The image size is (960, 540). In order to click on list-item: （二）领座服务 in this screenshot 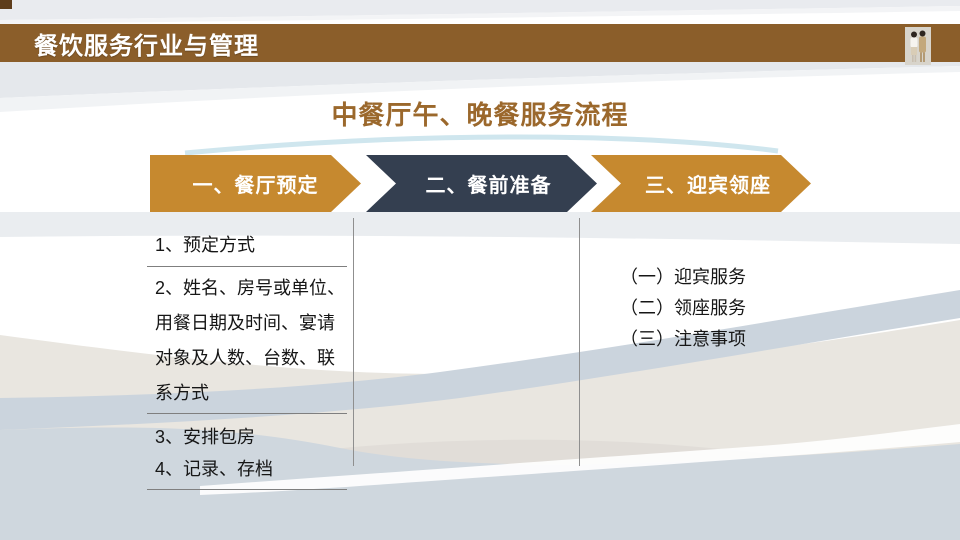, I will do `click(683, 308)`.